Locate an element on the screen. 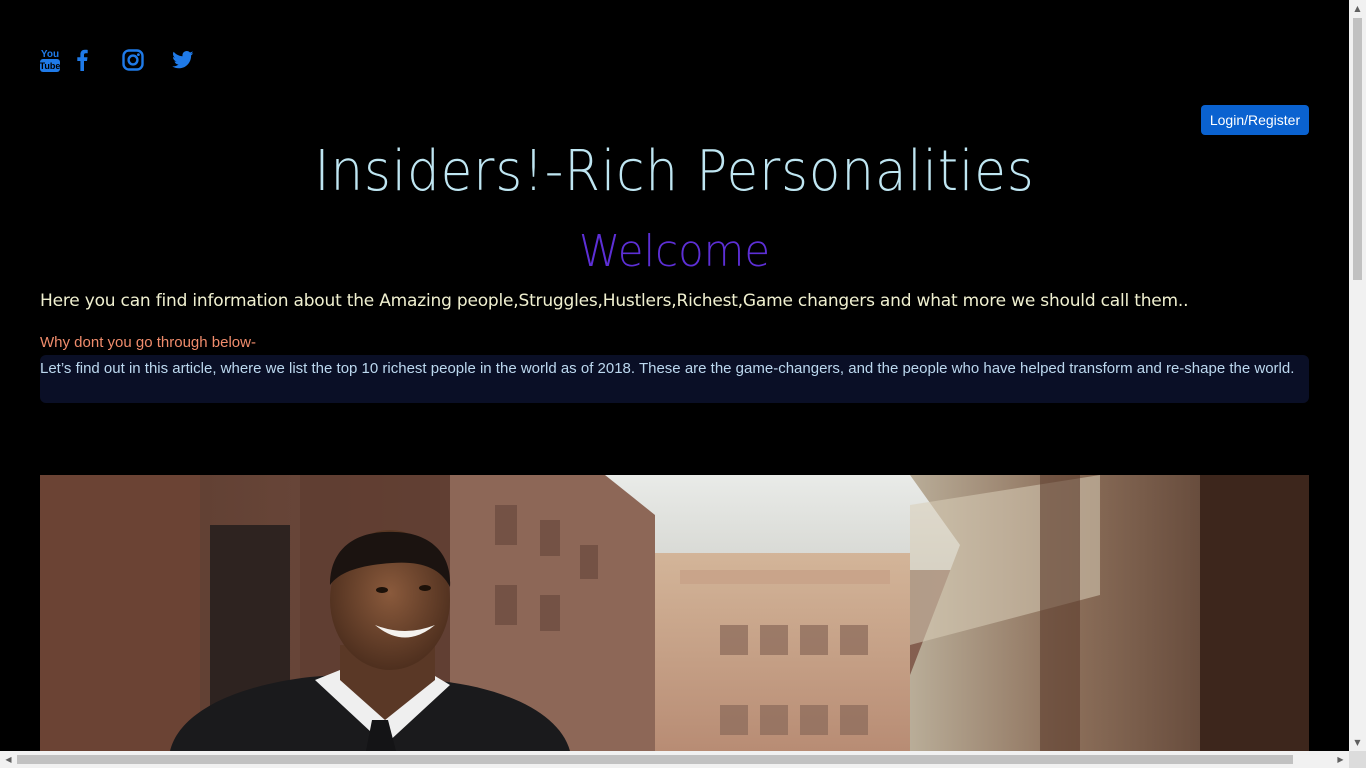  youtube-icon: You Tube is located at coordinates (50, 60).